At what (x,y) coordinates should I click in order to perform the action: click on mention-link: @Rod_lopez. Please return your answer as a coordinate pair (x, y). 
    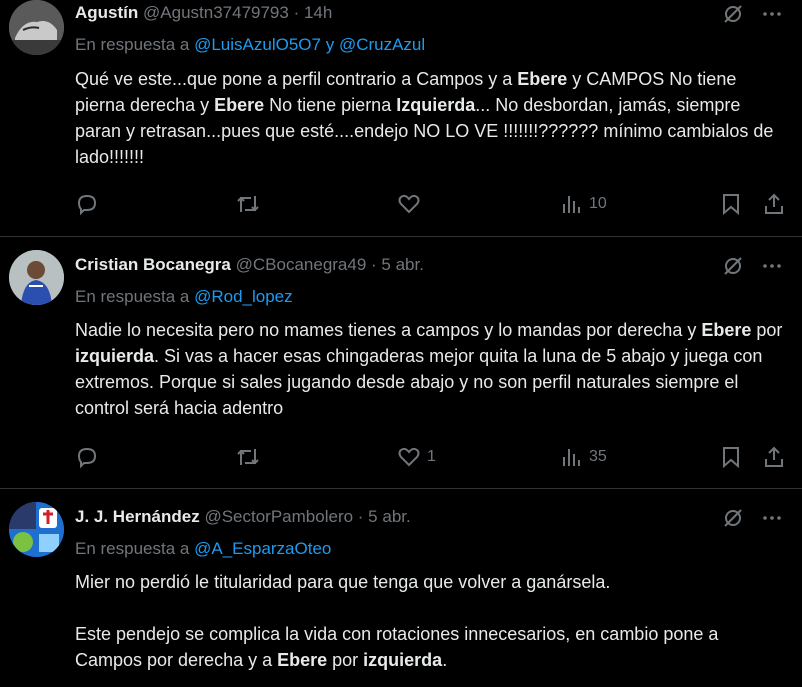
    Looking at the image, I should click on (243, 296).